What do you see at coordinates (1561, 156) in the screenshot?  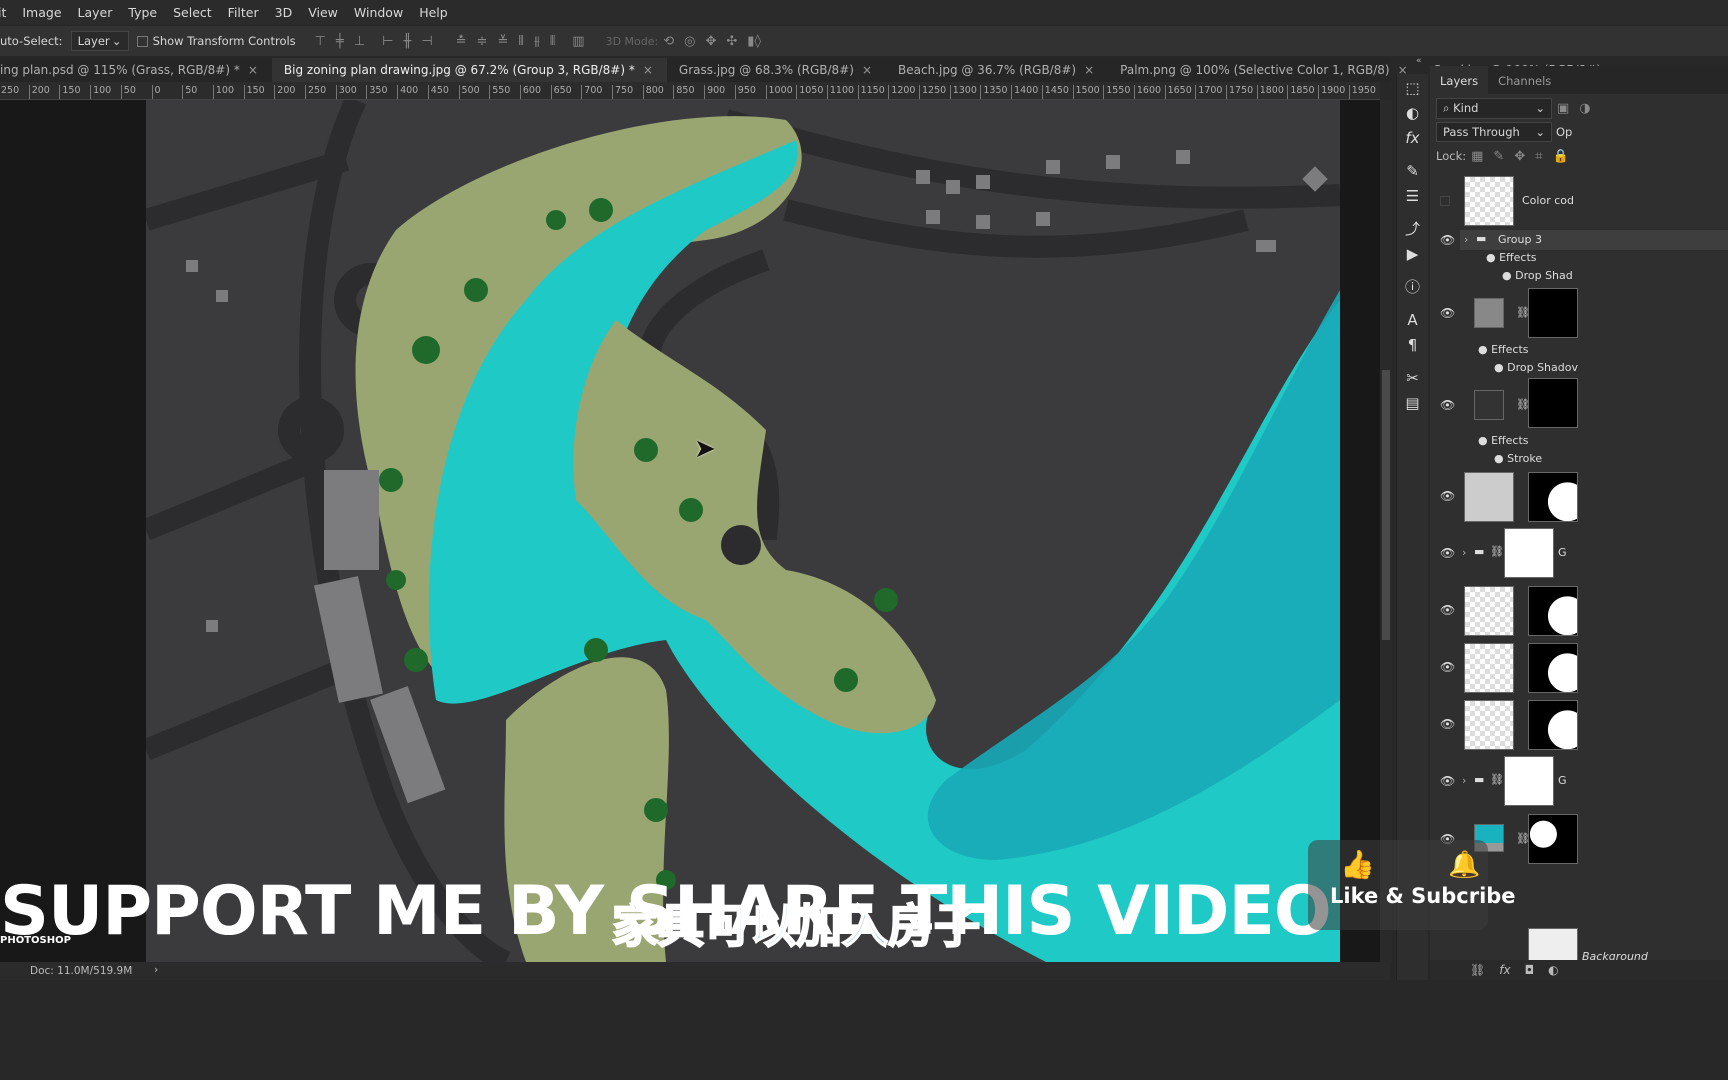 I see `lock-all-icon: 🔒` at bounding box center [1561, 156].